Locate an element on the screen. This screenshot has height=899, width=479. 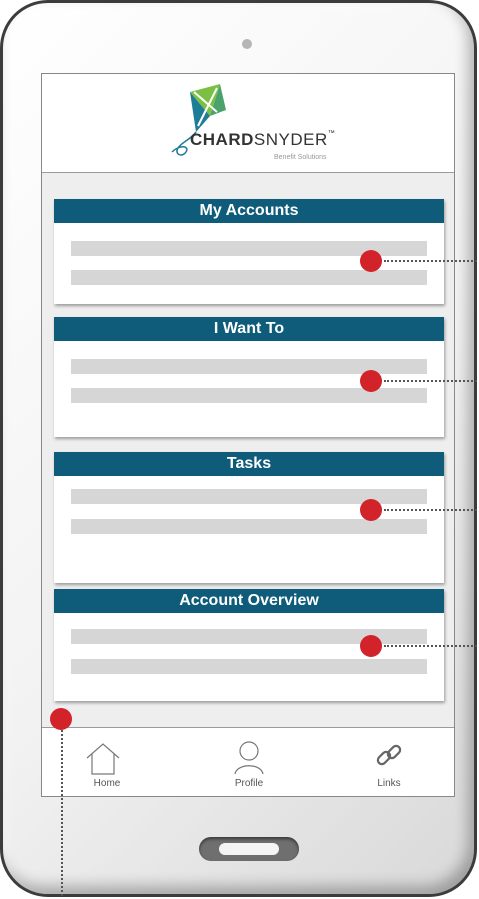
kite-logo-icon is located at coordinates (198, 120).